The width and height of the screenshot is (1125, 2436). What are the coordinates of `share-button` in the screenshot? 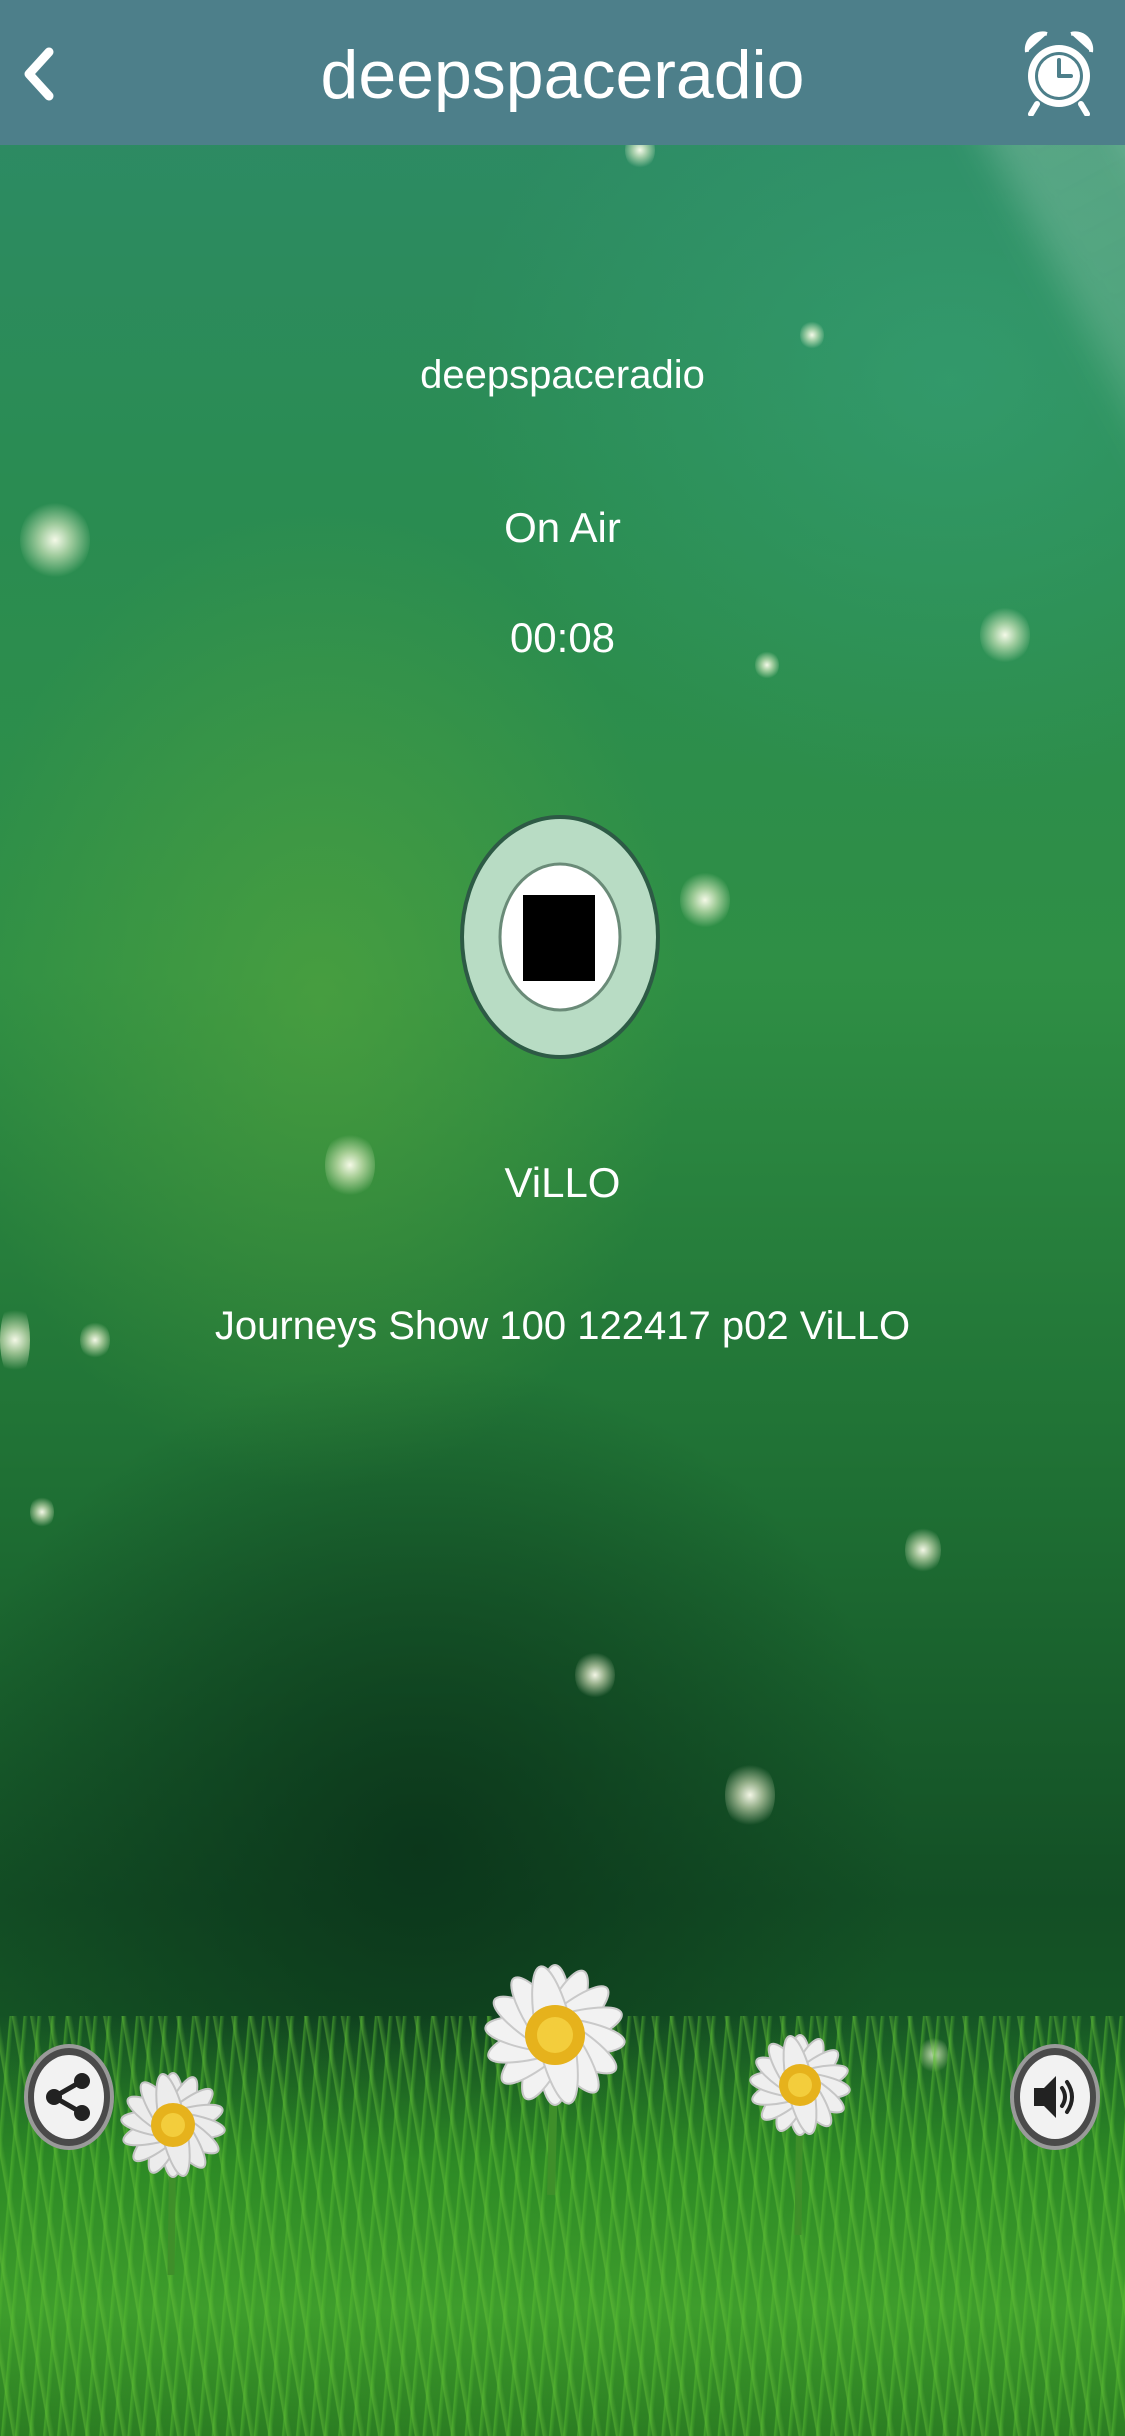 It's located at (69, 2097).